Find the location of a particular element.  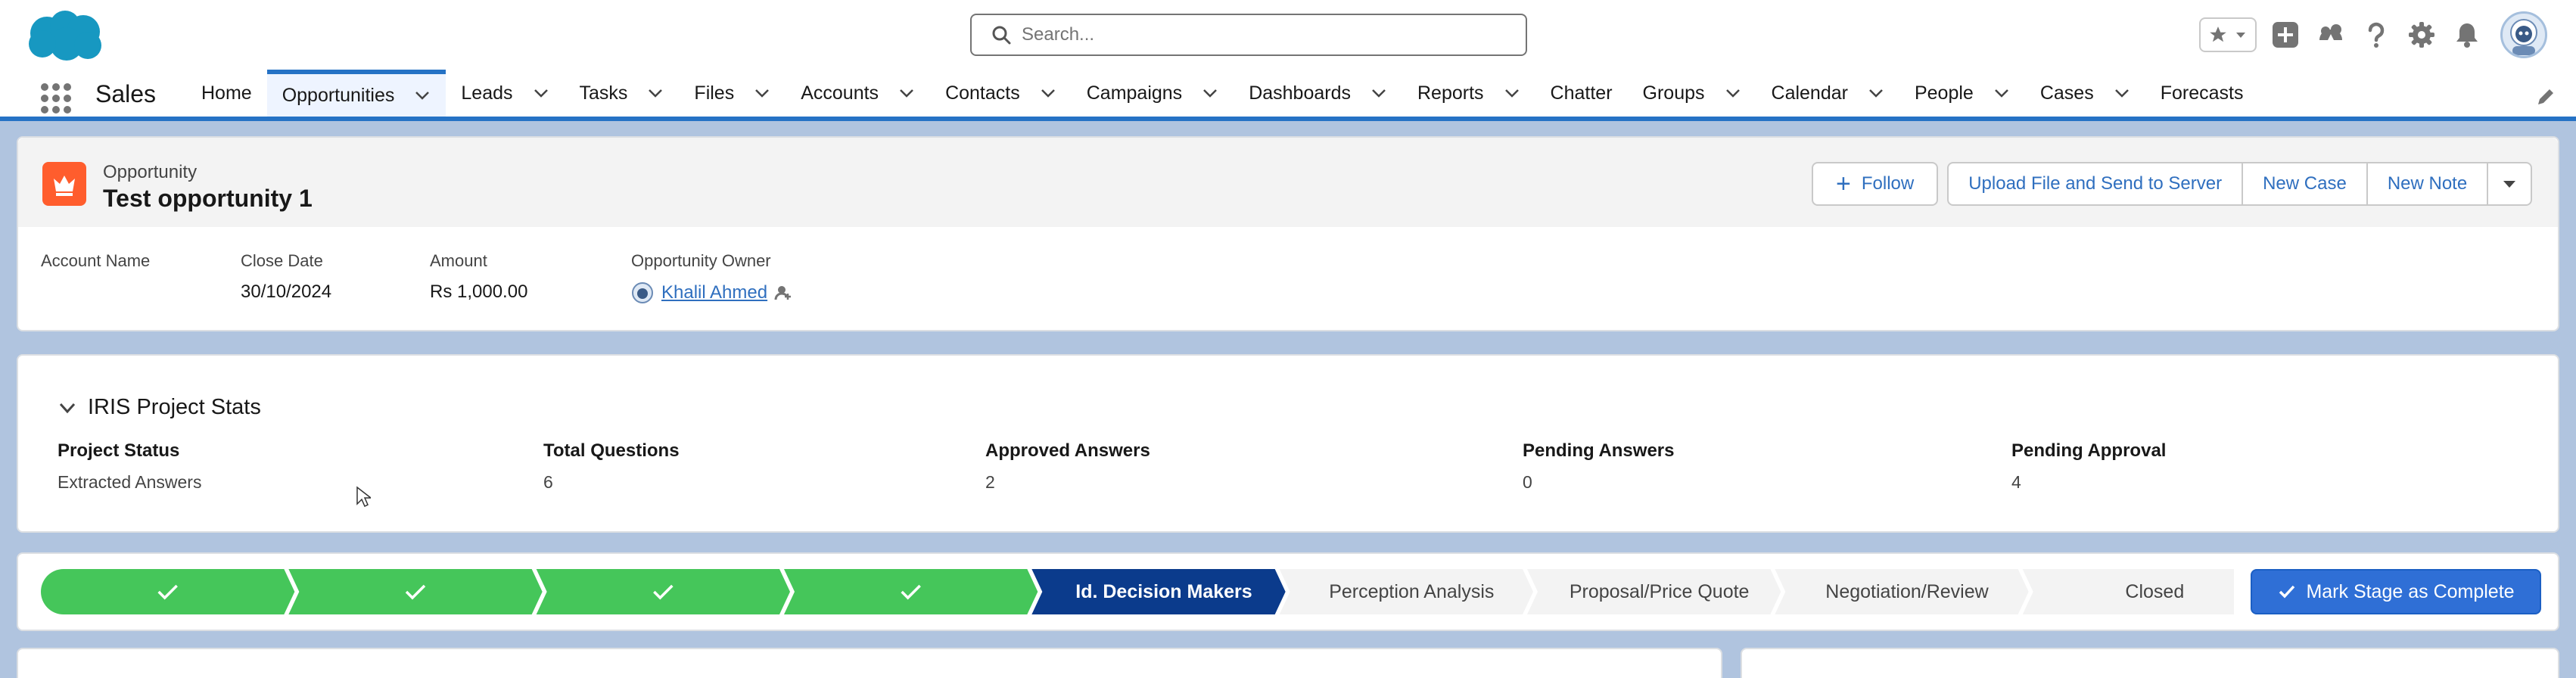

mark-stage-complete-button: Mark Stage as Complete is located at coordinates (2396, 591).